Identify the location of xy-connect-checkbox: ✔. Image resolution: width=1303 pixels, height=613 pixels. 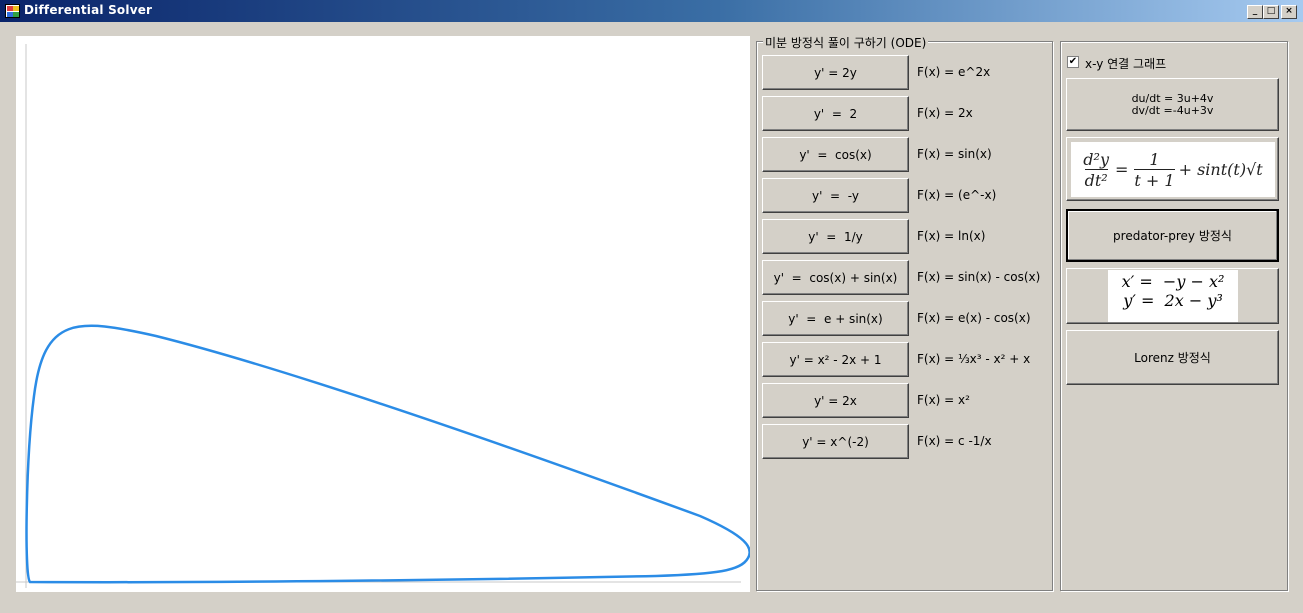
(1073, 62).